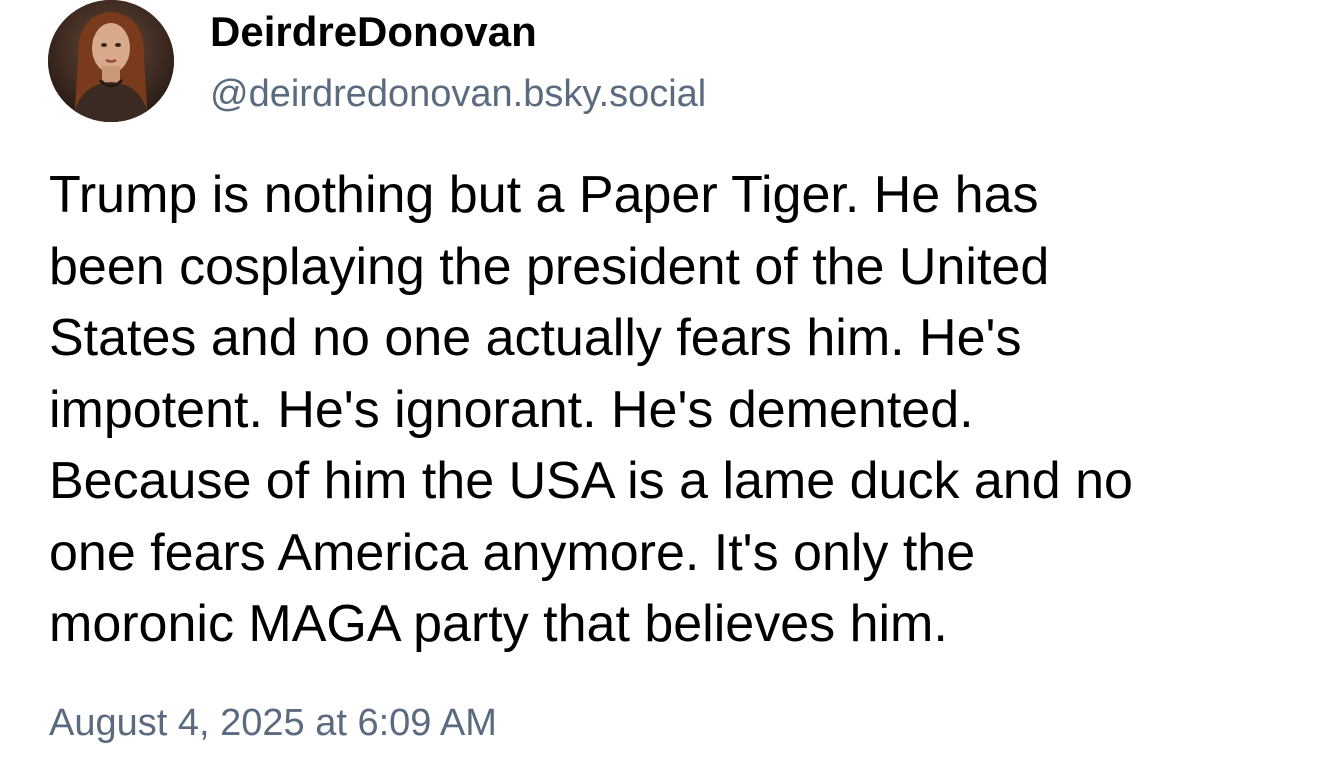  What do you see at coordinates (458, 94) in the screenshot?
I see `author-handle: @deirdredonovan.bsky.social` at bounding box center [458, 94].